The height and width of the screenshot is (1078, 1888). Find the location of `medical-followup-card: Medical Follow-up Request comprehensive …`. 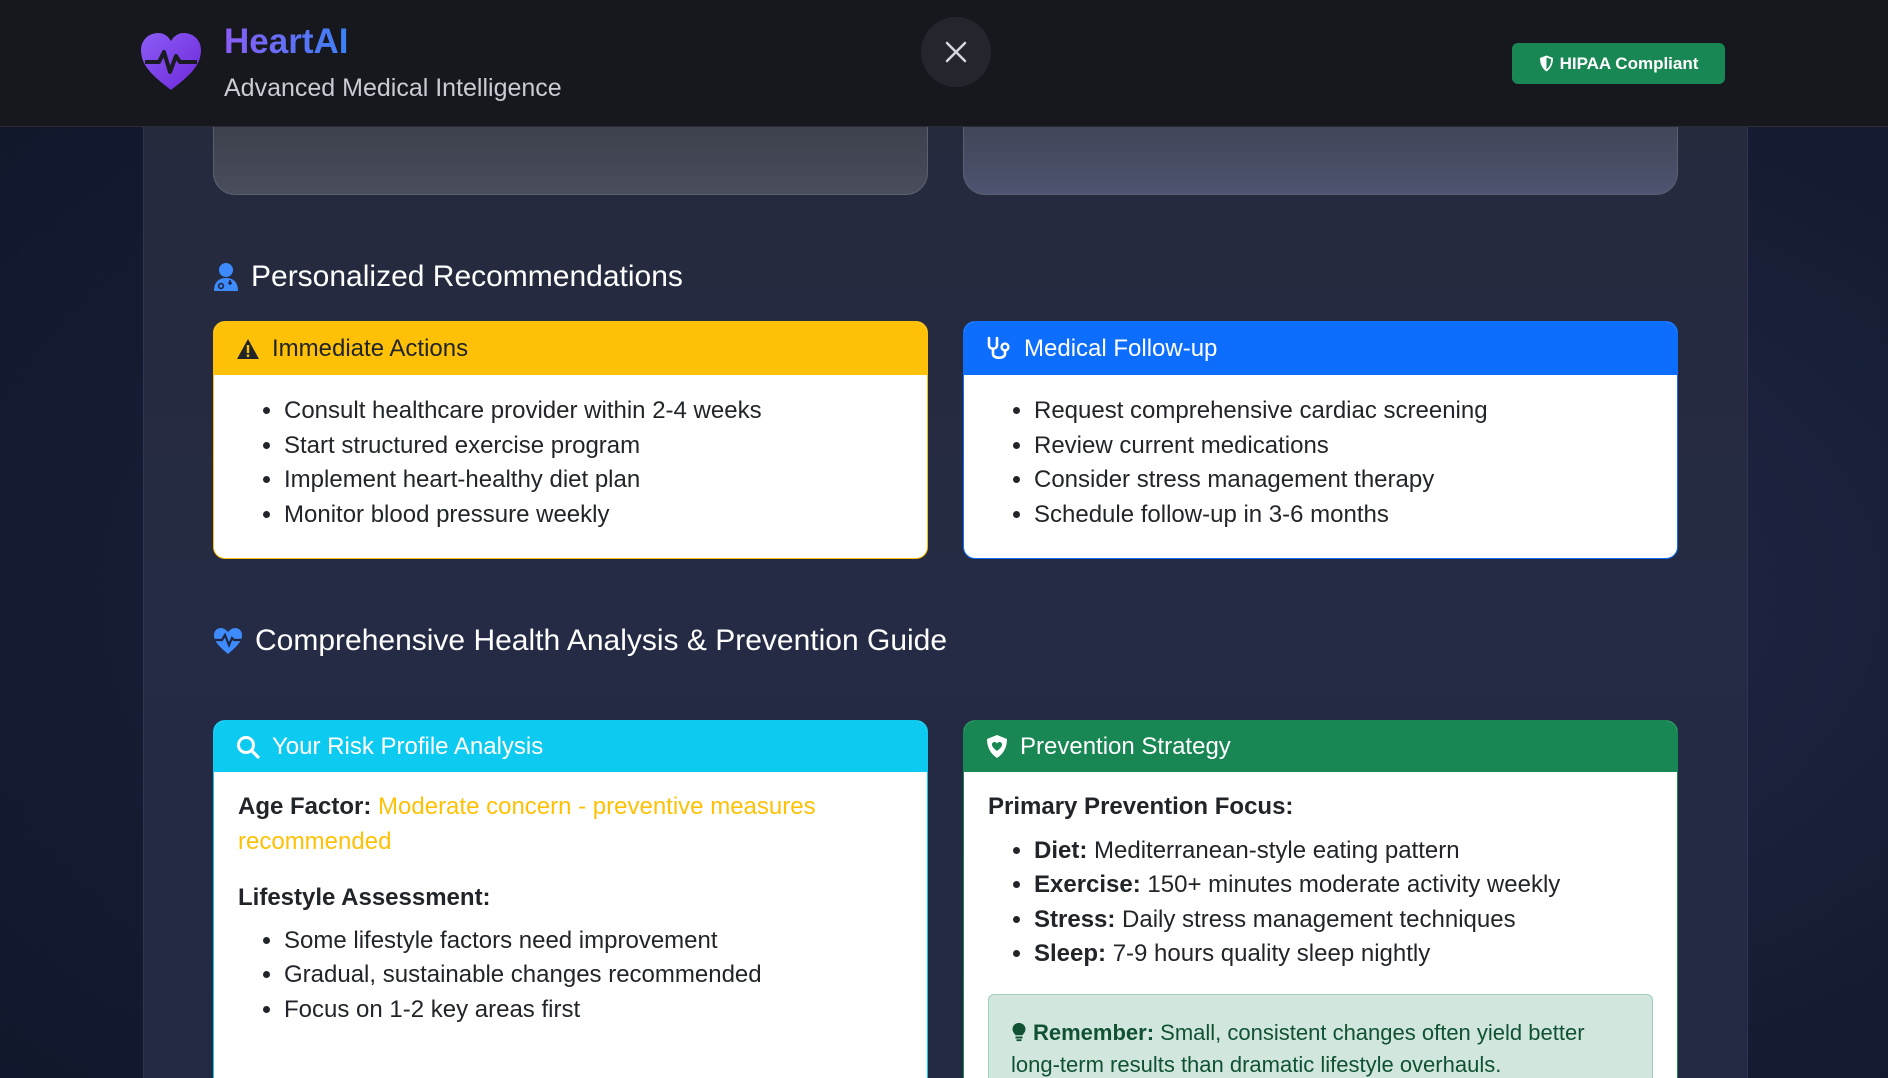

medical-followup-card: Medical Follow-up Request comprehensive … is located at coordinates (1320, 440).